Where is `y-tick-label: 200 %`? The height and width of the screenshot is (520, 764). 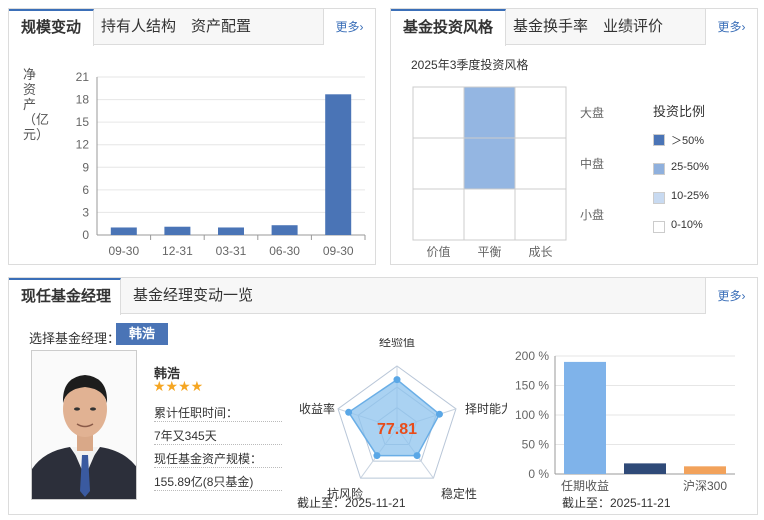 y-tick-label: 200 % is located at coordinates (532, 356).